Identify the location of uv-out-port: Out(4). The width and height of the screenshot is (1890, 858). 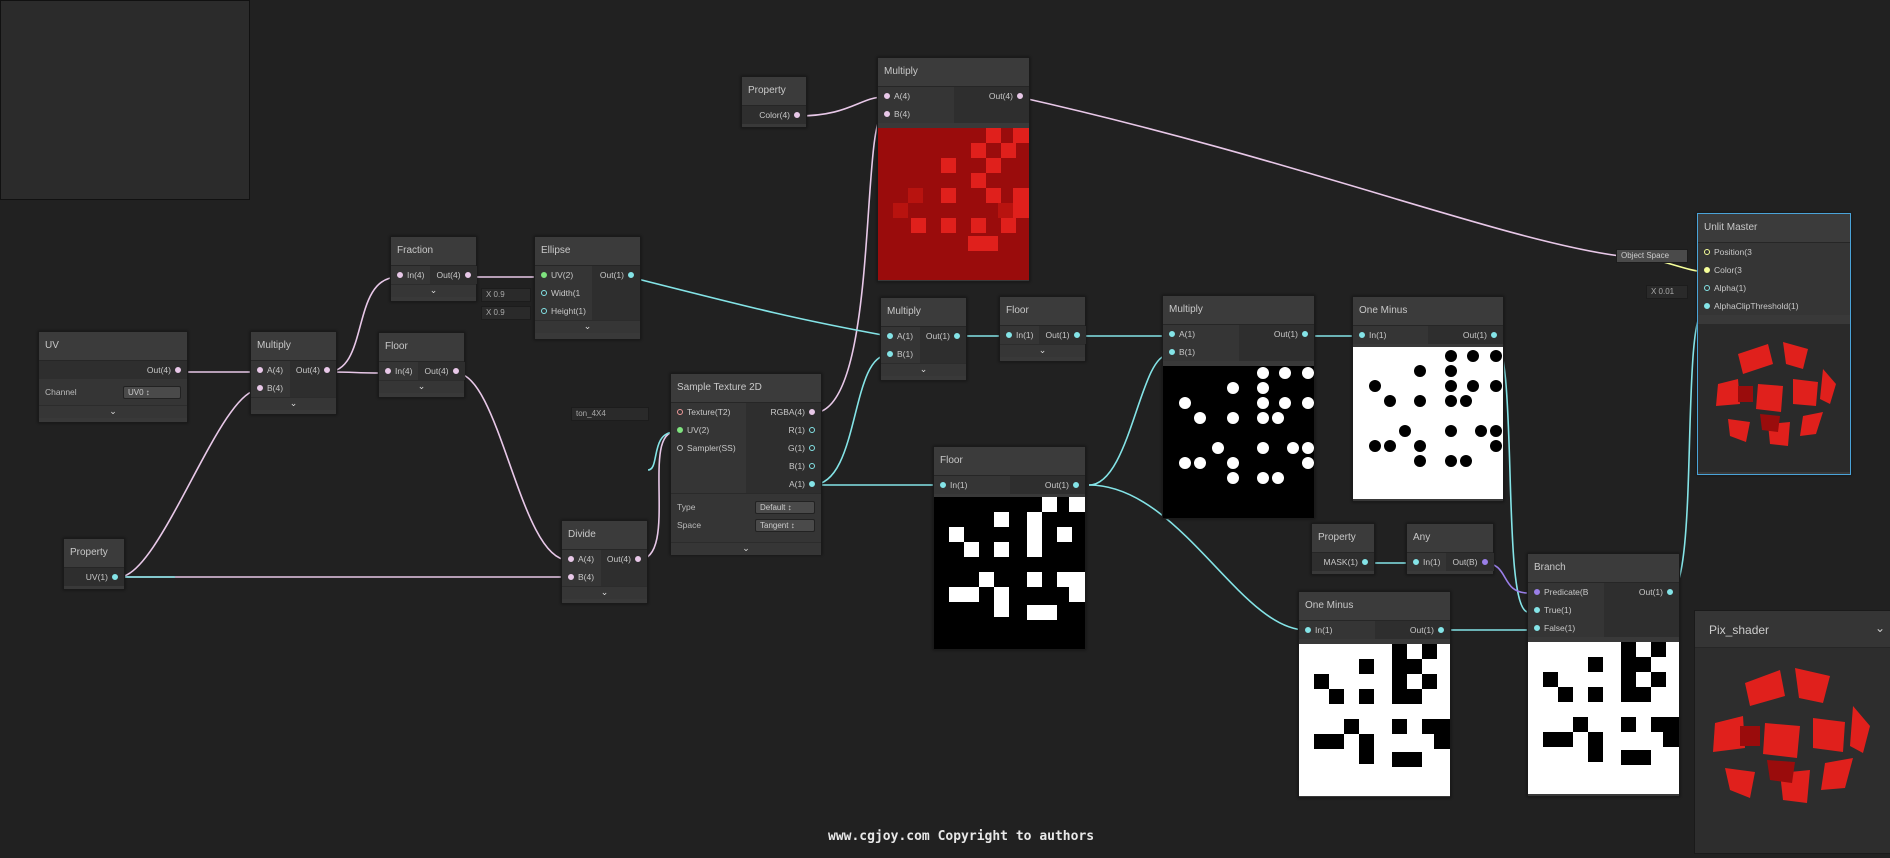
(113, 370).